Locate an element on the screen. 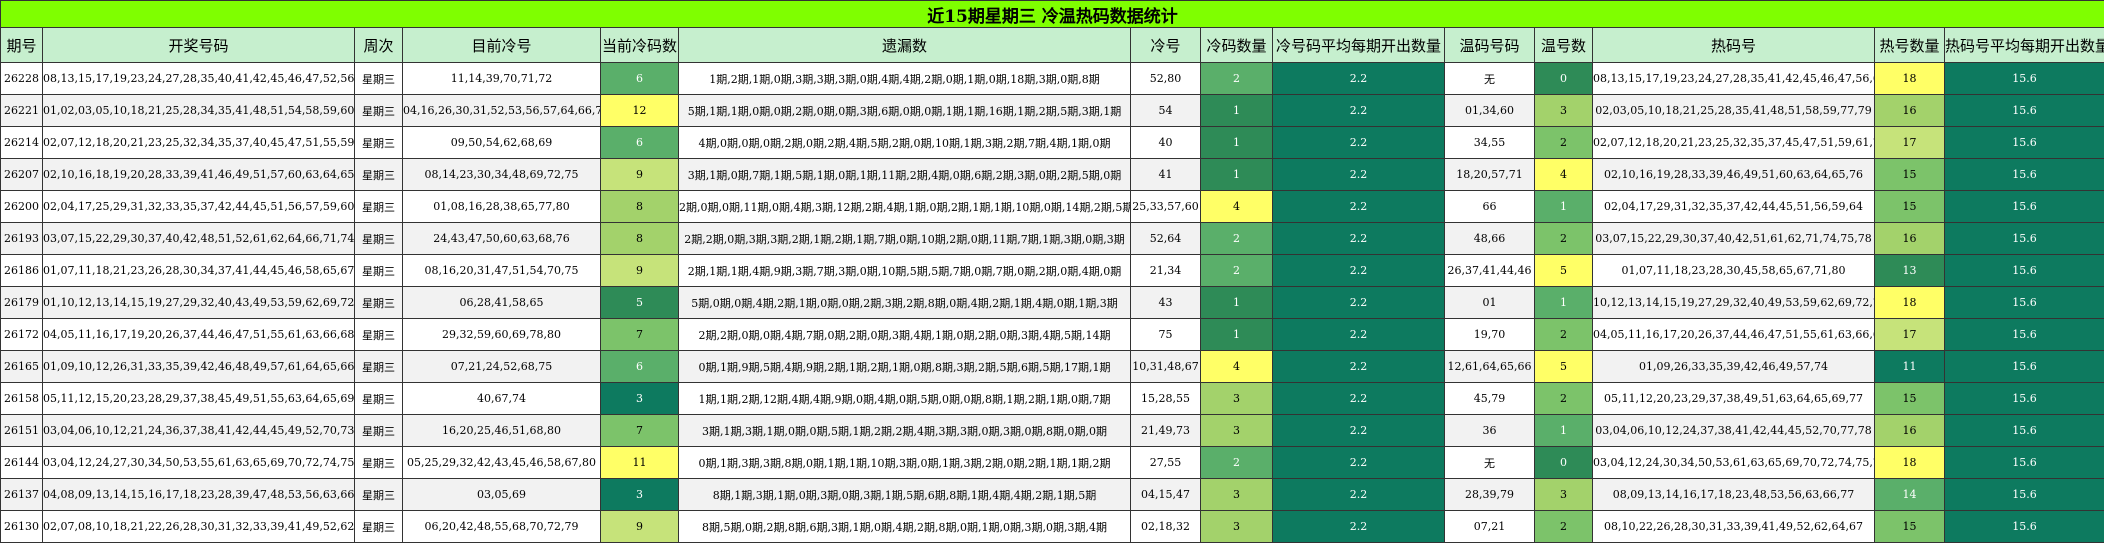 The width and height of the screenshot is (2104, 543). column-header: 遗漏数 is located at coordinates (905, 45).